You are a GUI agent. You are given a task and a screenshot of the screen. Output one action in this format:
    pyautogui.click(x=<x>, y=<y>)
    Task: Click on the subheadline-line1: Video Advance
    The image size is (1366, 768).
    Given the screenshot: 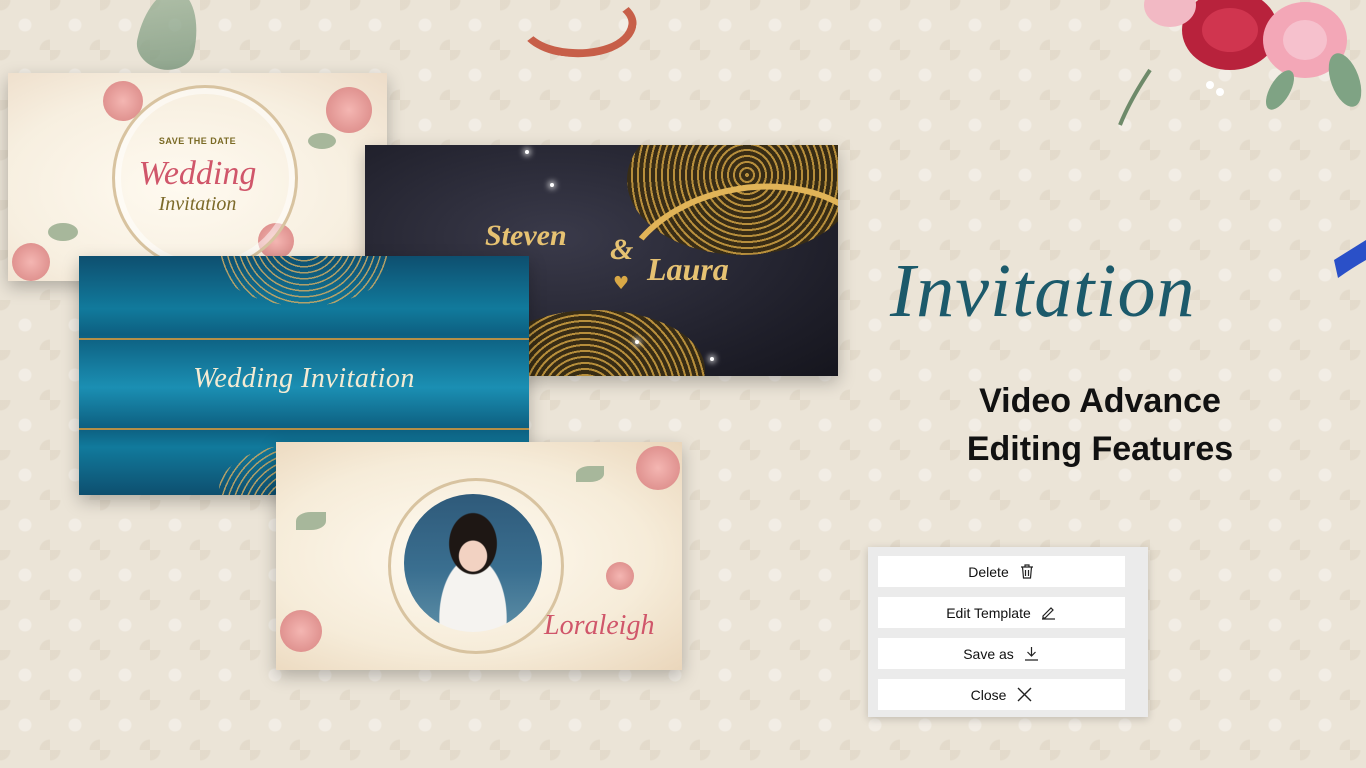 What is the action you would take?
    pyautogui.click(x=1100, y=401)
    